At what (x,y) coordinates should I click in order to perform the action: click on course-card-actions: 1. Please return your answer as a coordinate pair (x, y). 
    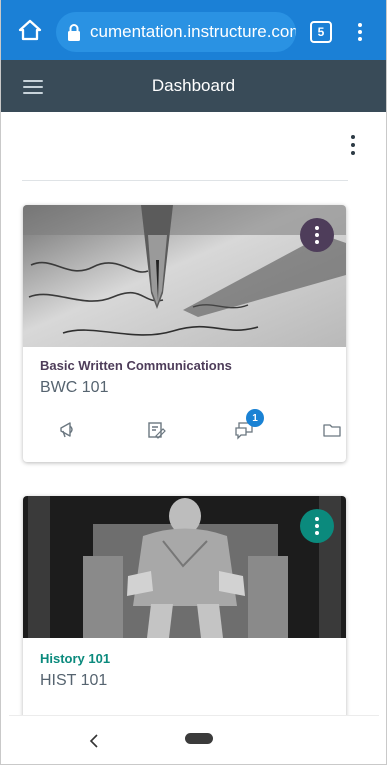
    Looking at the image, I should click on (184, 428).